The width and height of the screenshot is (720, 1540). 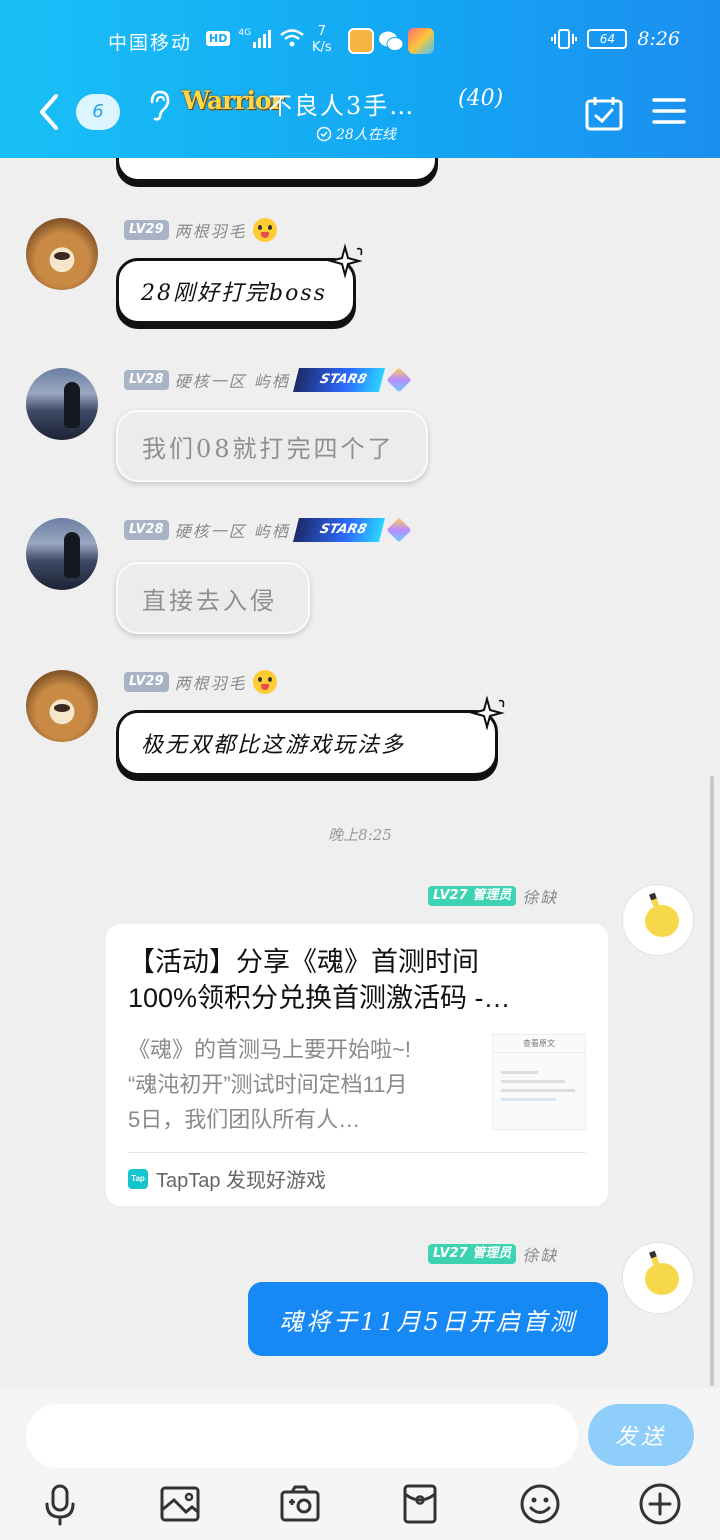 What do you see at coordinates (60, 1504) in the screenshot?
I see `microphone-icon` at bounding box center [60, 1504].